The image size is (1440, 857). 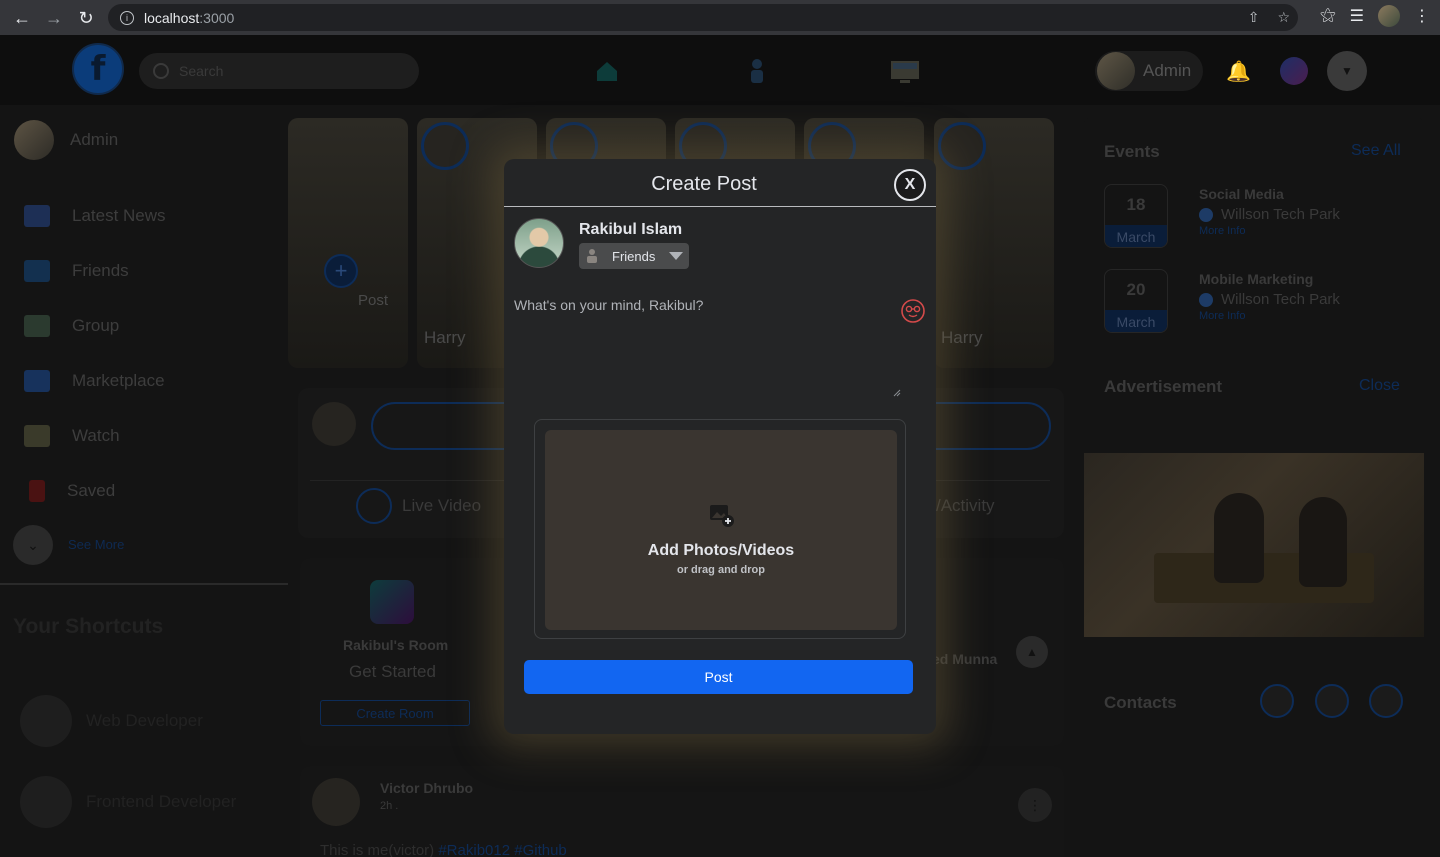 I want to click on upload-area: Add Photos/Videos or drag and drop, so click(x=720, y=529).